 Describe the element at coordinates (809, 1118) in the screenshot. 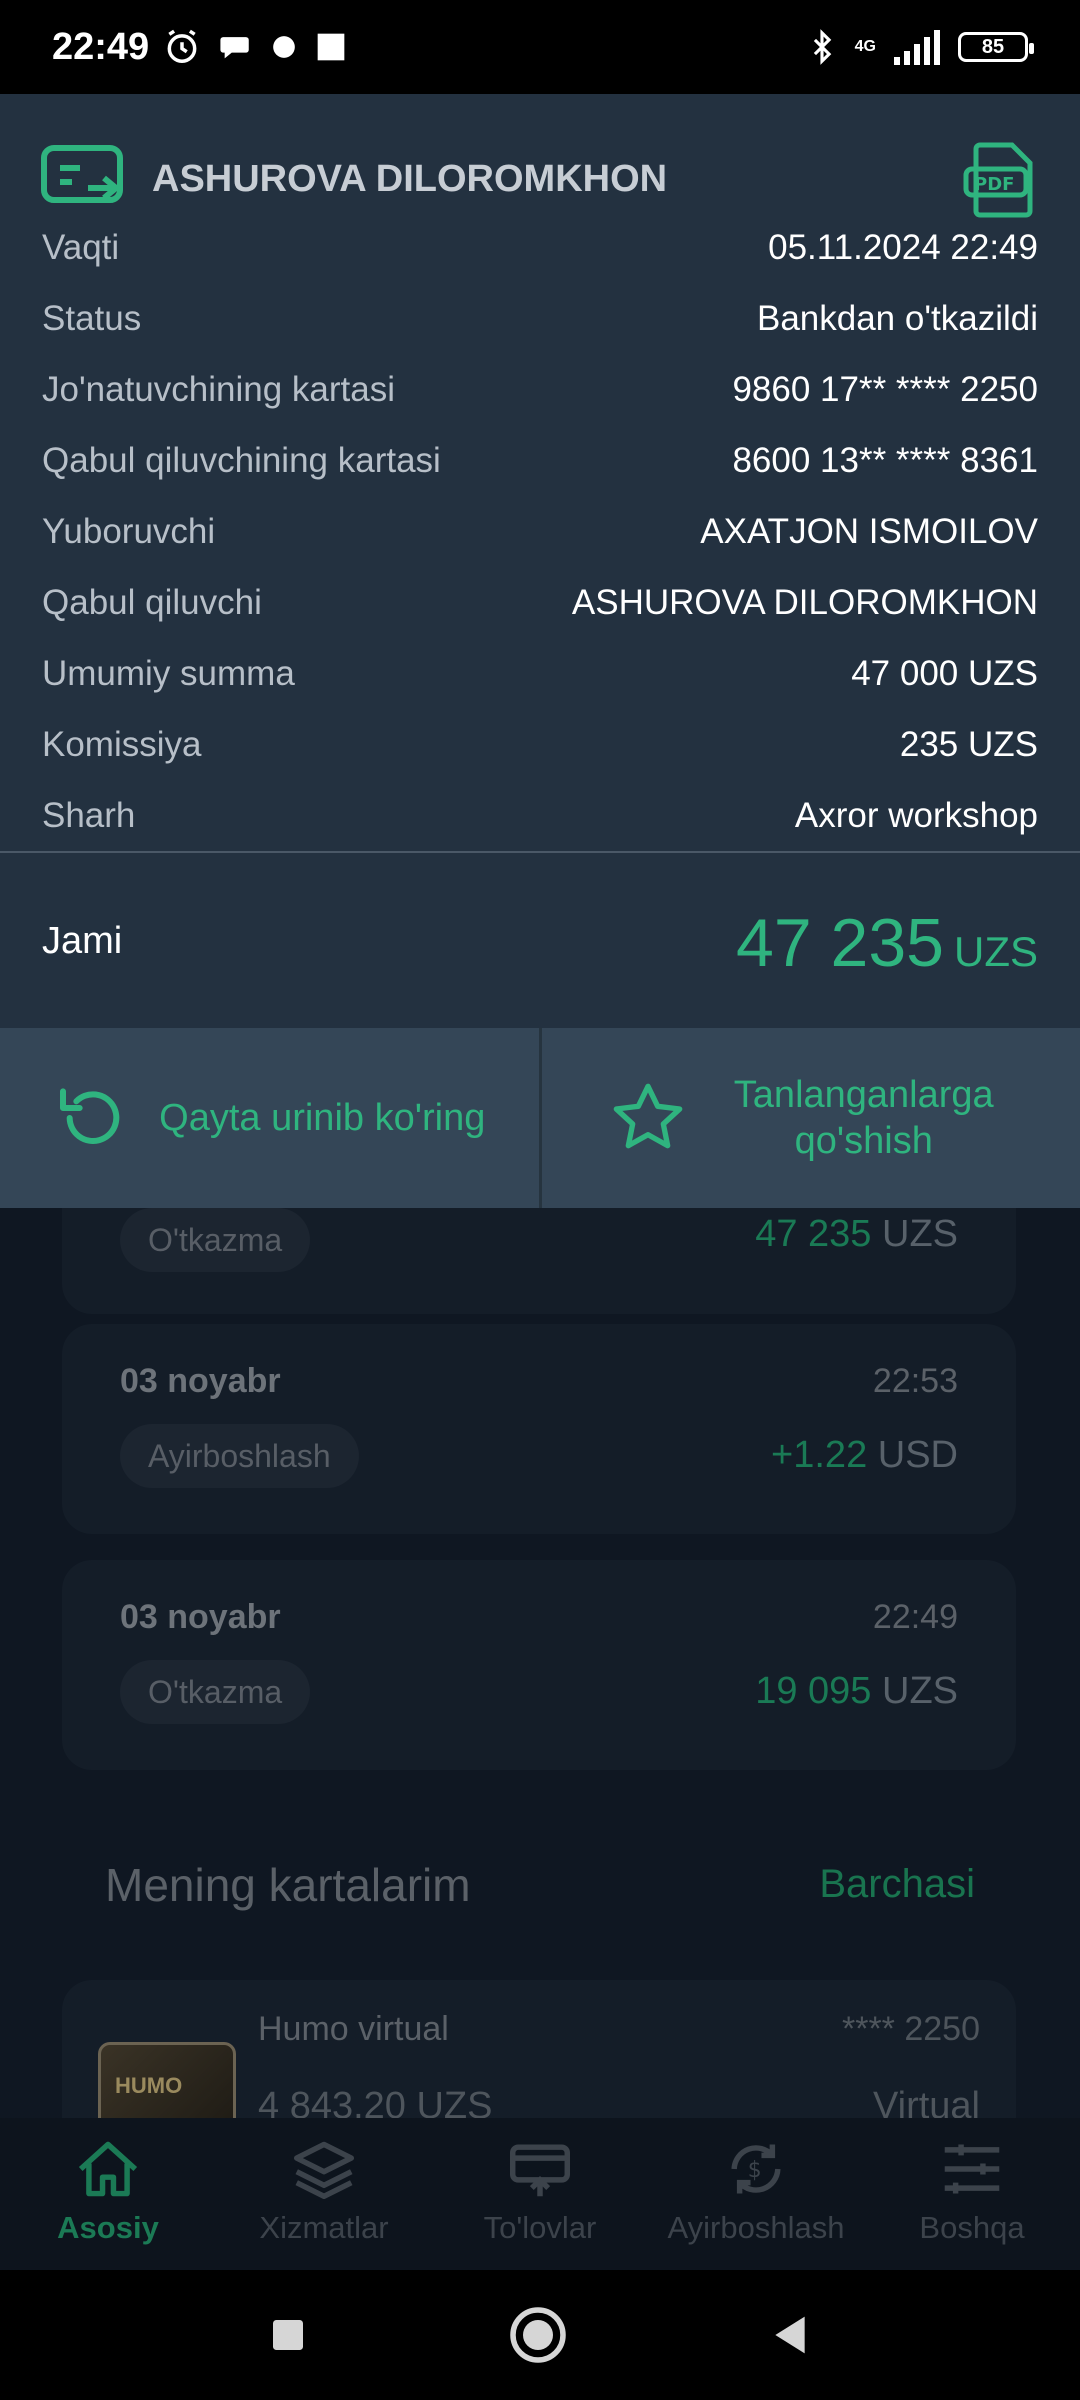

I see `add-to-favorites-button: Tanlanganlarga qo'shish` at that location.